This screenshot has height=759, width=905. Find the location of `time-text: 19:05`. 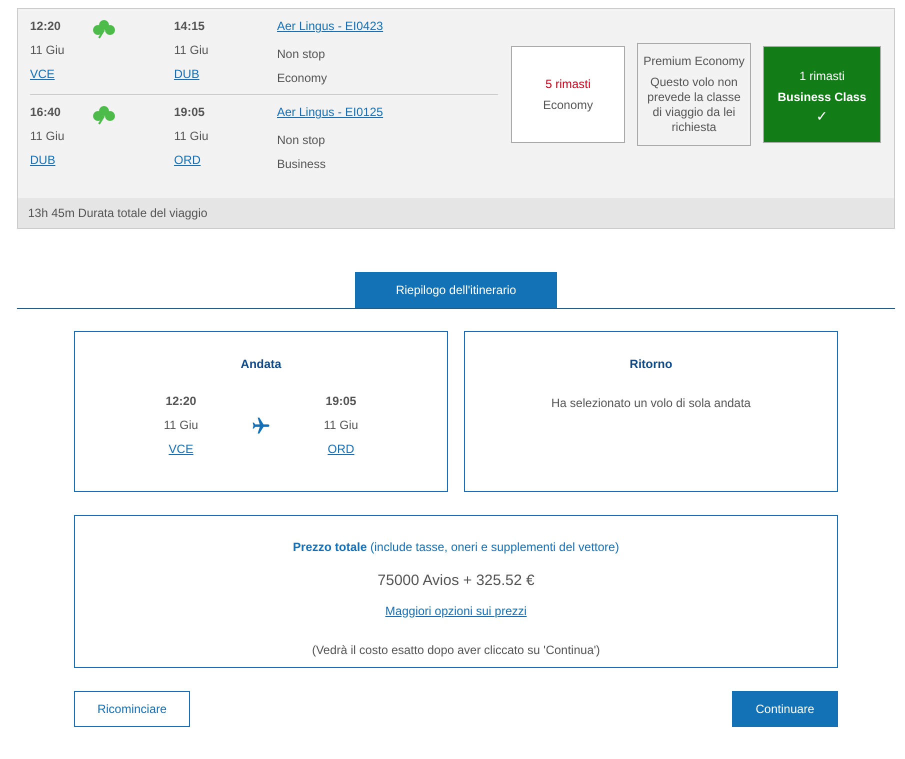

time-text: 19:05 is located at coordinates (341, 401).